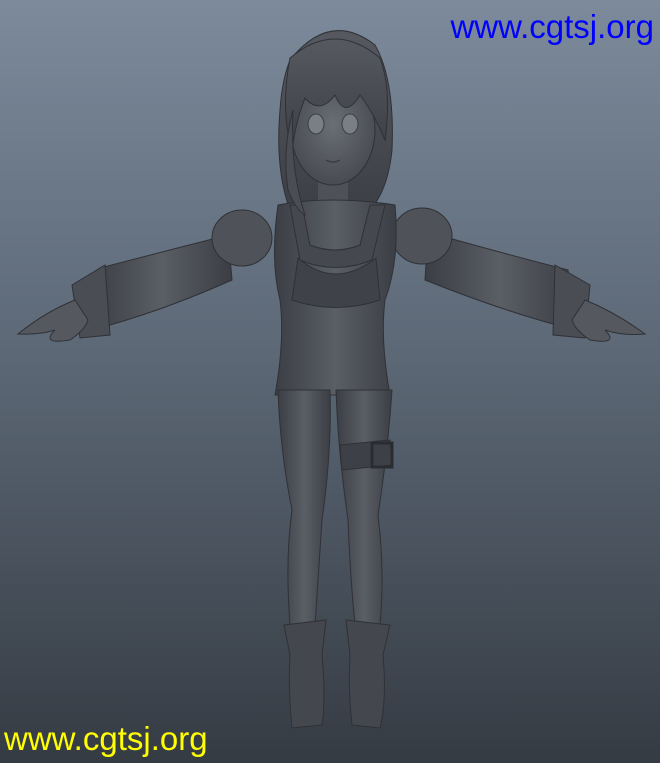 The image size is (660, 763). What do you see at coordinates (368, 674) in the screenshot?
I see `right-boot` at bounding box center [368, 674].